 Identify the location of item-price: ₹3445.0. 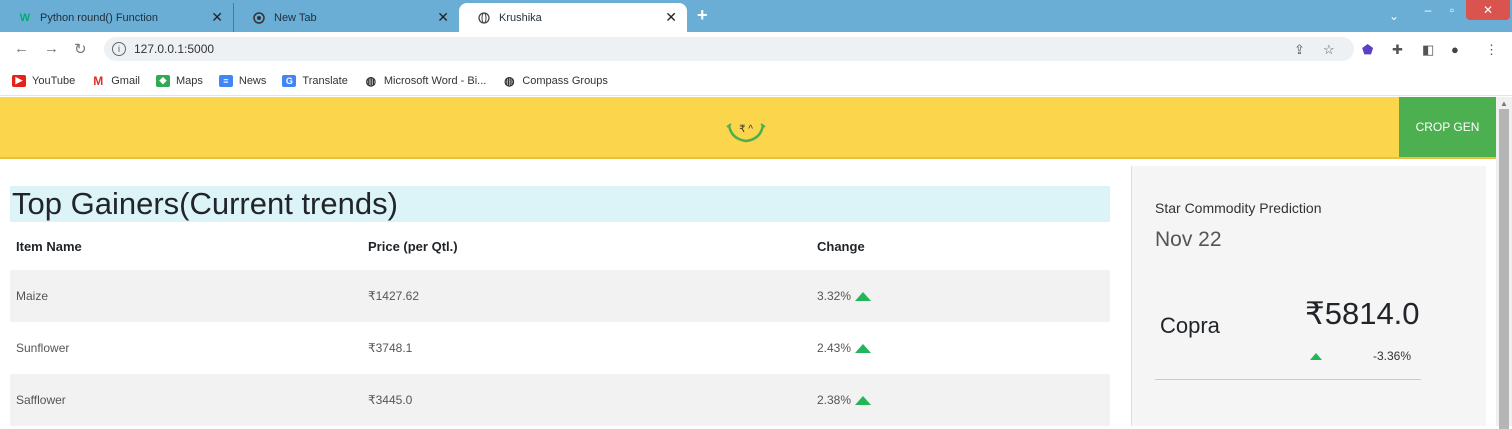
(390, 400).